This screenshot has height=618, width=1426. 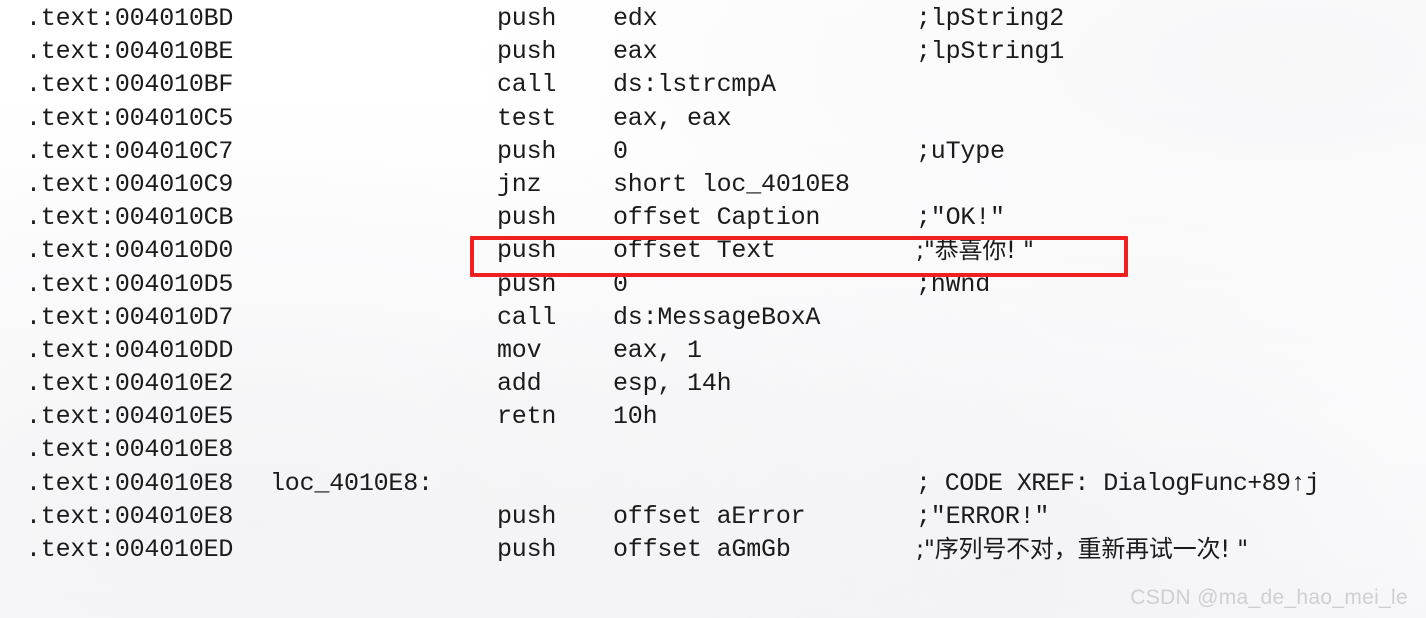 What do you see at coordinates (990, 52) in the screenshot?
I see `line-comment: ;lpString1` at bounding box center [990, 52].